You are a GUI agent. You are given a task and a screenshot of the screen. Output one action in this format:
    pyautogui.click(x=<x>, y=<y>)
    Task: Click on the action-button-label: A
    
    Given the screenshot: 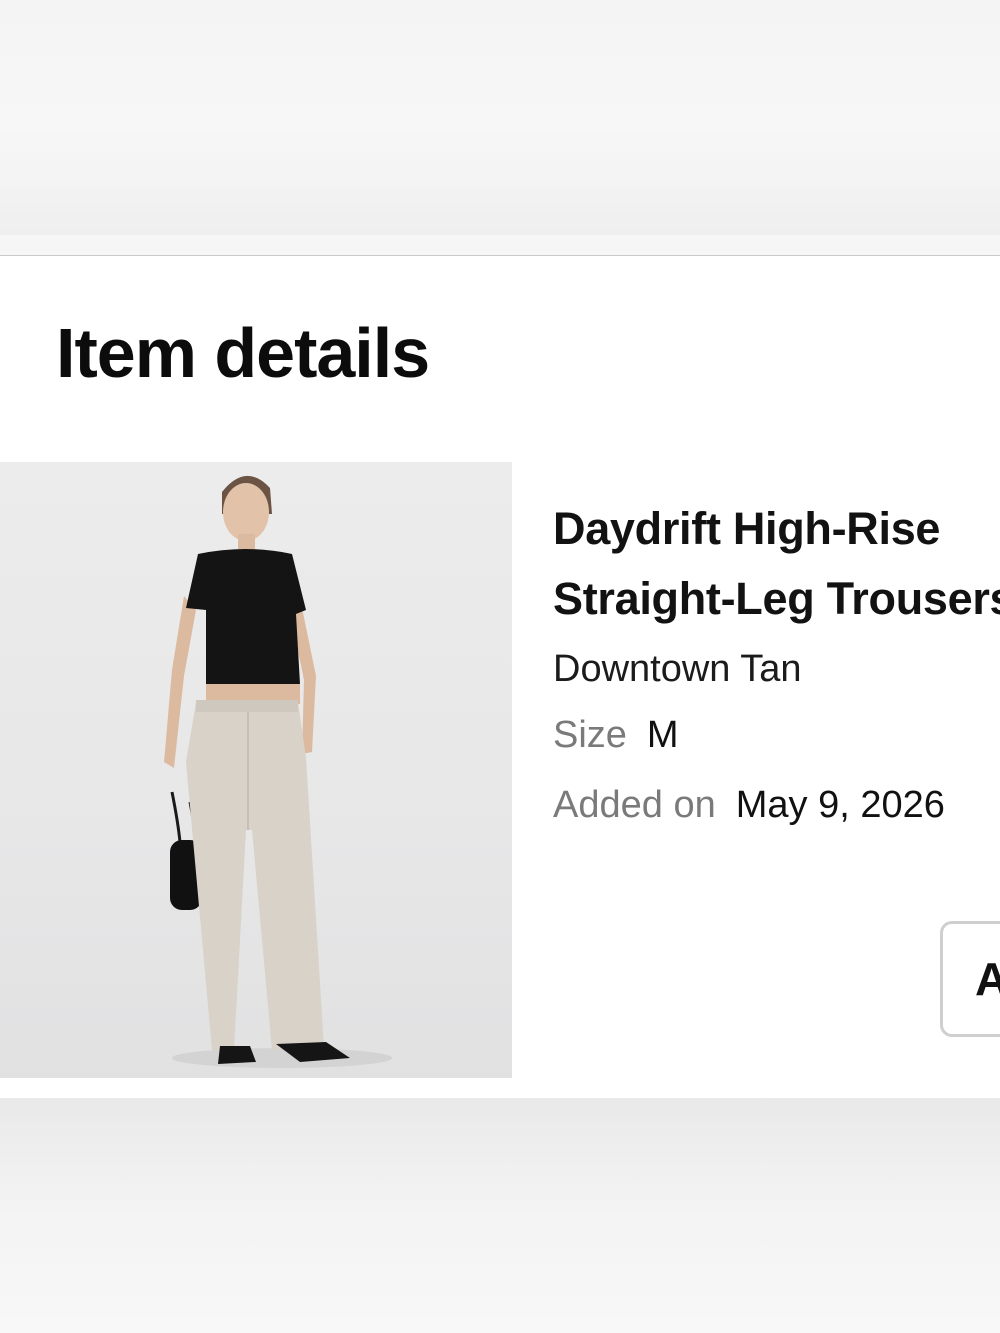 What is the action you would take?
    pyautogui.click(x=987, y=979)
    